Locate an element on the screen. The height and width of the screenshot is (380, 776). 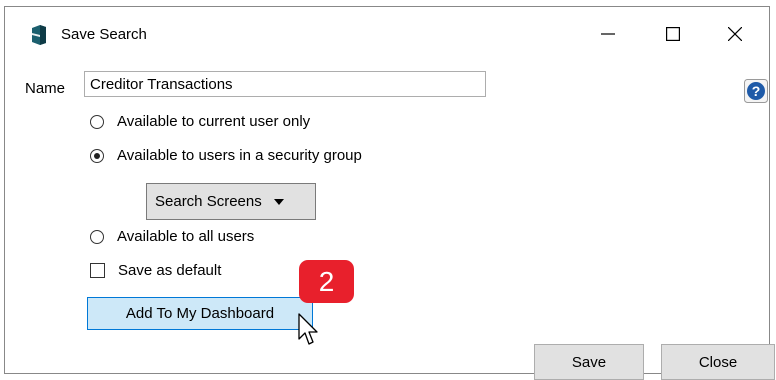
save-default-checkbox is located at coordinates (97, 270).